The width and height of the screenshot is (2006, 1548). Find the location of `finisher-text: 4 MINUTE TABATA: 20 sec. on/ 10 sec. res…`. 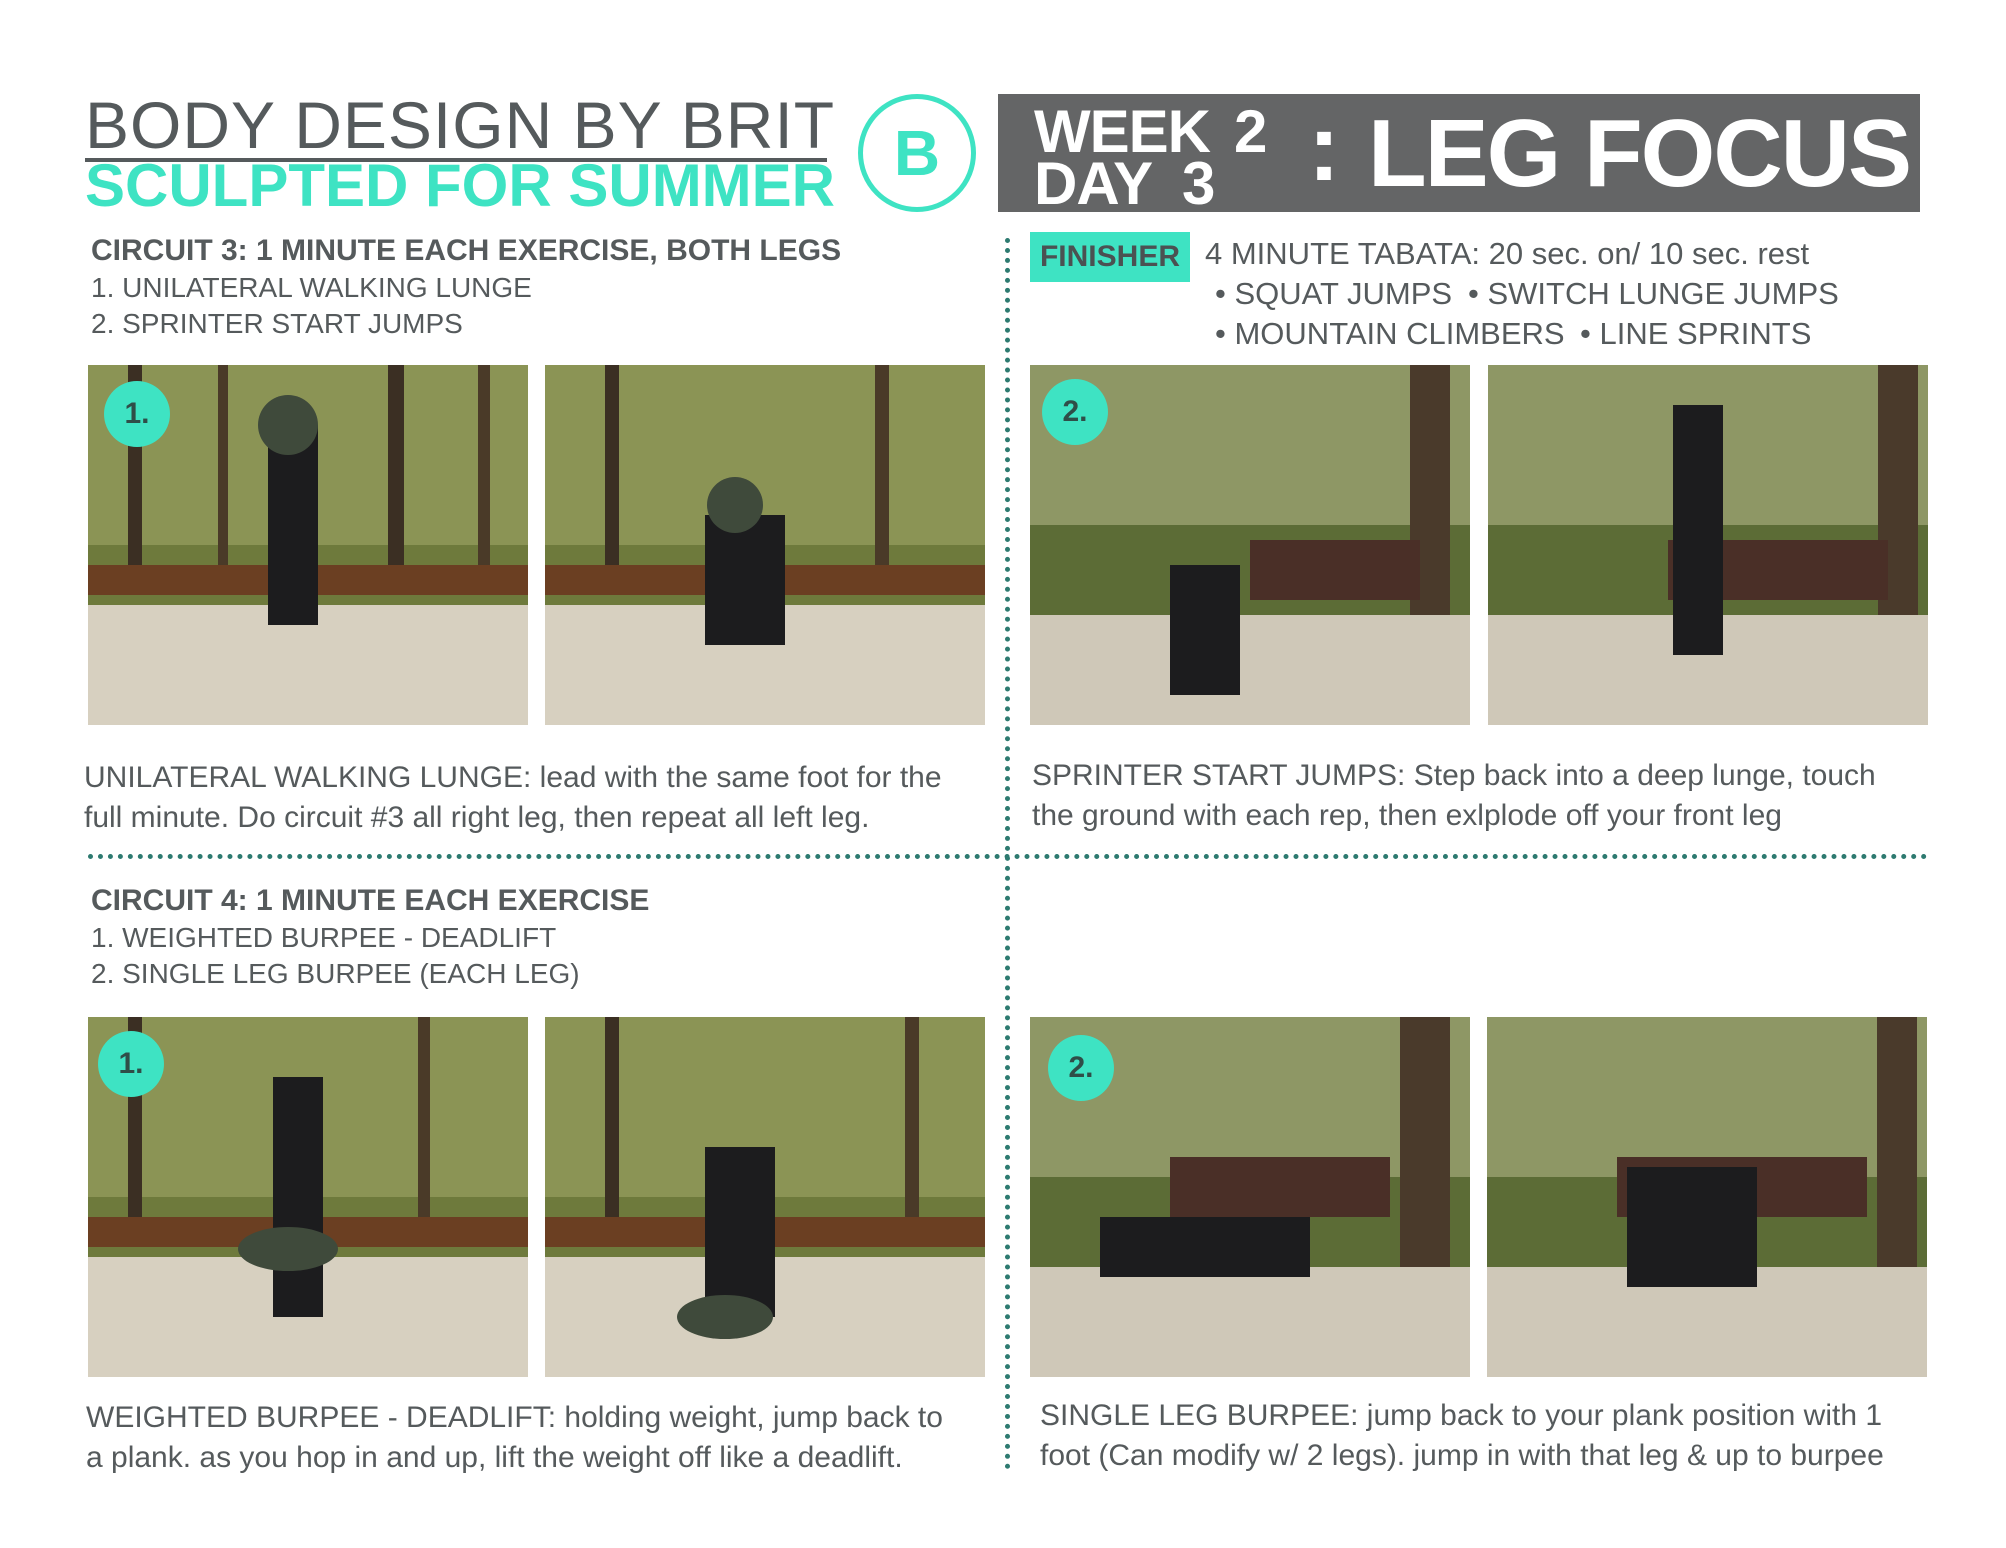

finisher-text: 4 MINUTE TABATA: 20 sec. on/ 10 sec. res… is located at coordinates (1507, 253).